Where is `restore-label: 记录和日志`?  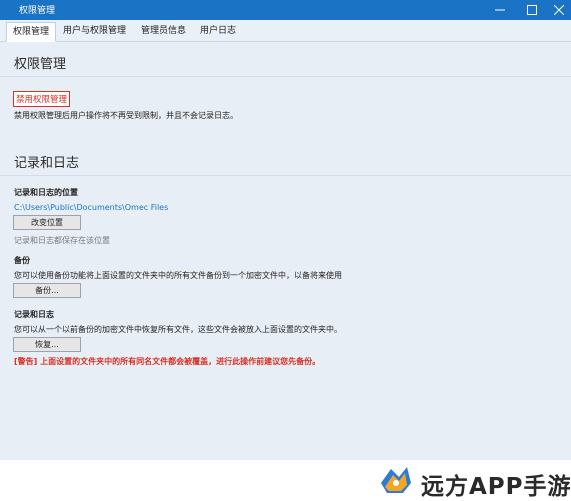
restore-label: 记录和日志 is located at coordinates (34, 314).